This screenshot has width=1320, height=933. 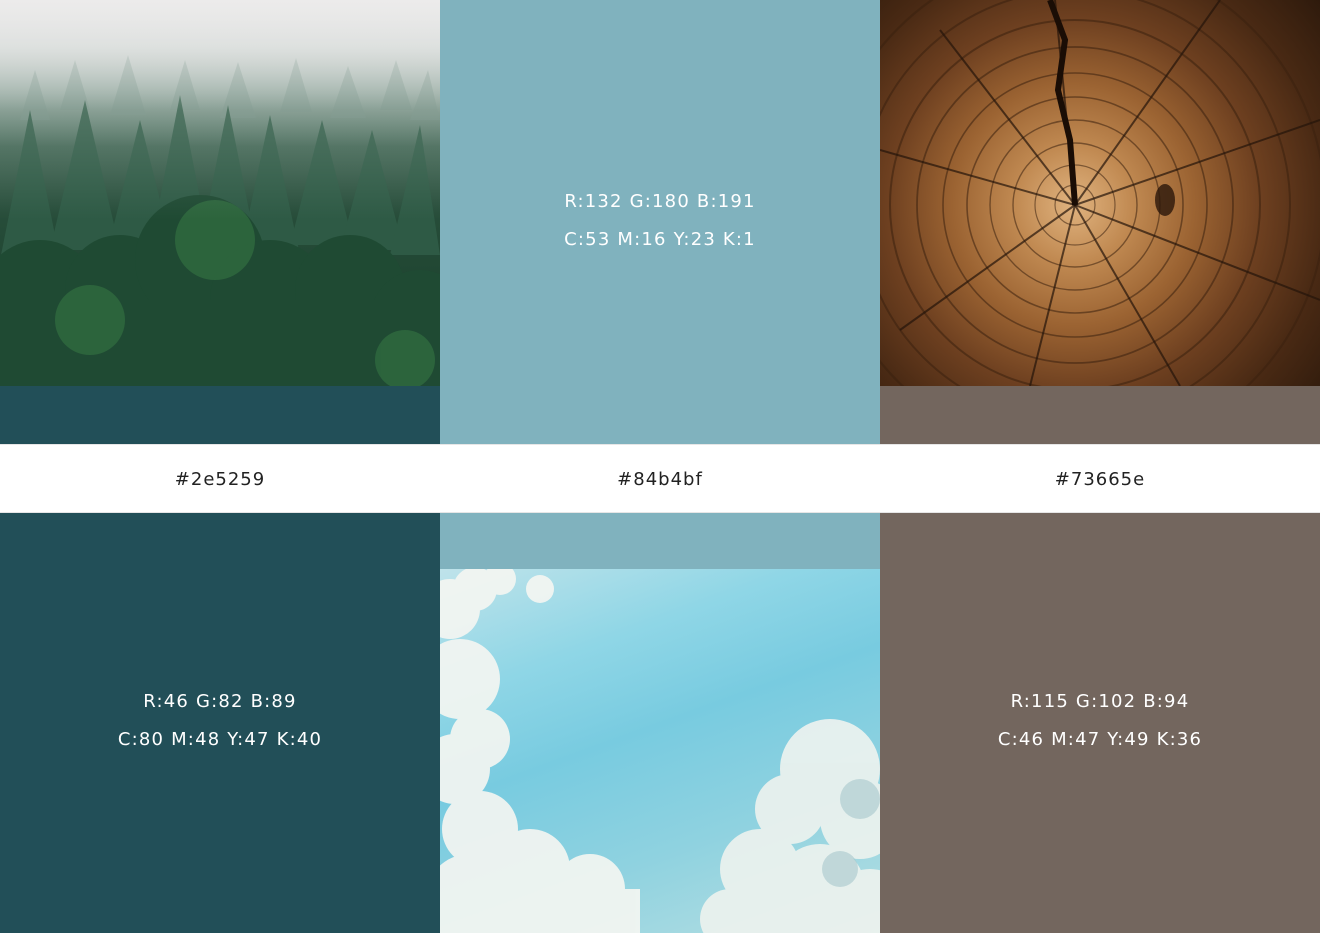 I want to click on wood-photo, so click(x=1100, y=193).